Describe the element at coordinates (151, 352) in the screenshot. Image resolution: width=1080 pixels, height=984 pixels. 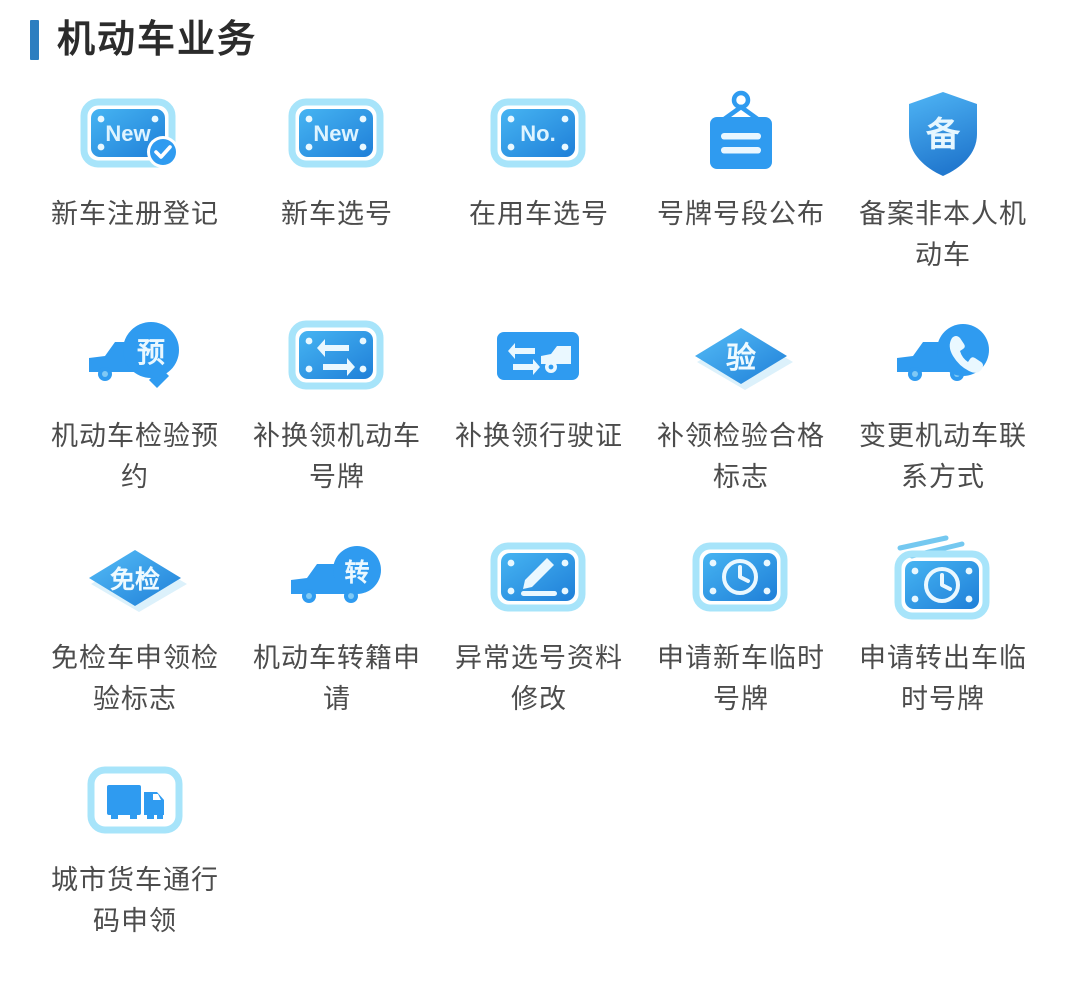
I see `magnifier-char: 预` at that location.